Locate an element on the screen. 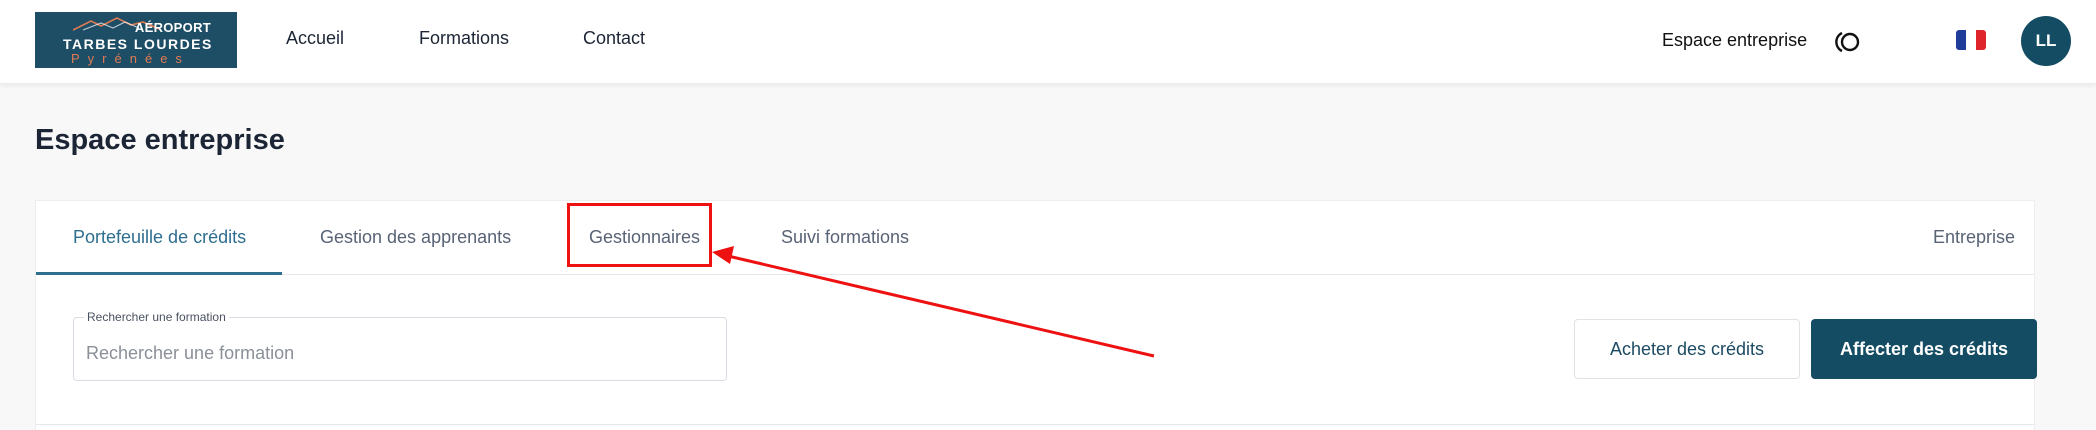 The image size is (2096, 430). search-field-label: Rechercher une formation is located at coordinates (156, 317).